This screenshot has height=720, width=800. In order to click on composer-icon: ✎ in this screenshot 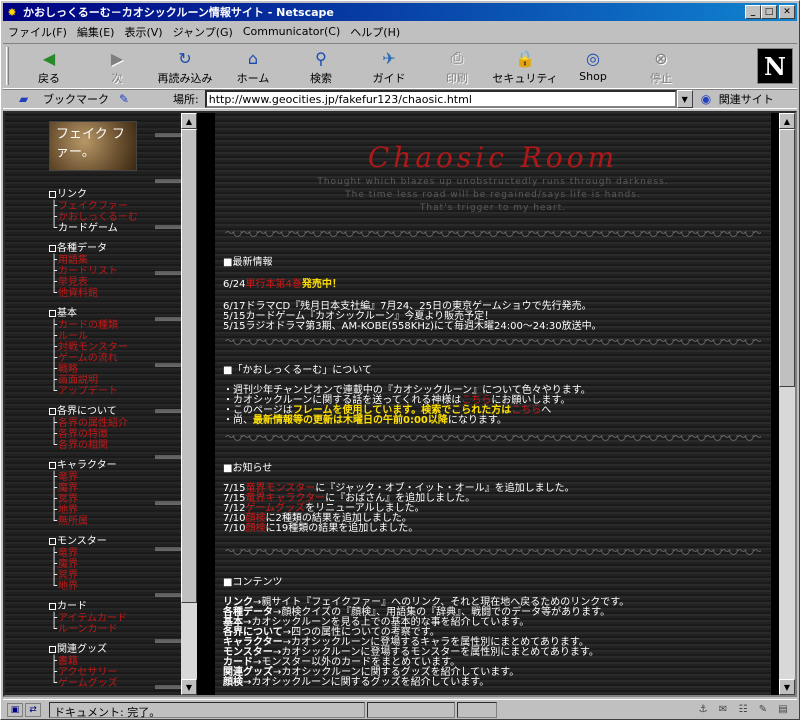, I will do `click(763, 710)`.